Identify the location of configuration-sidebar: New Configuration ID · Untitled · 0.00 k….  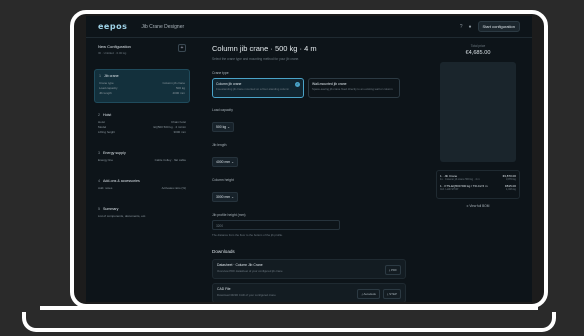
(142, 169).